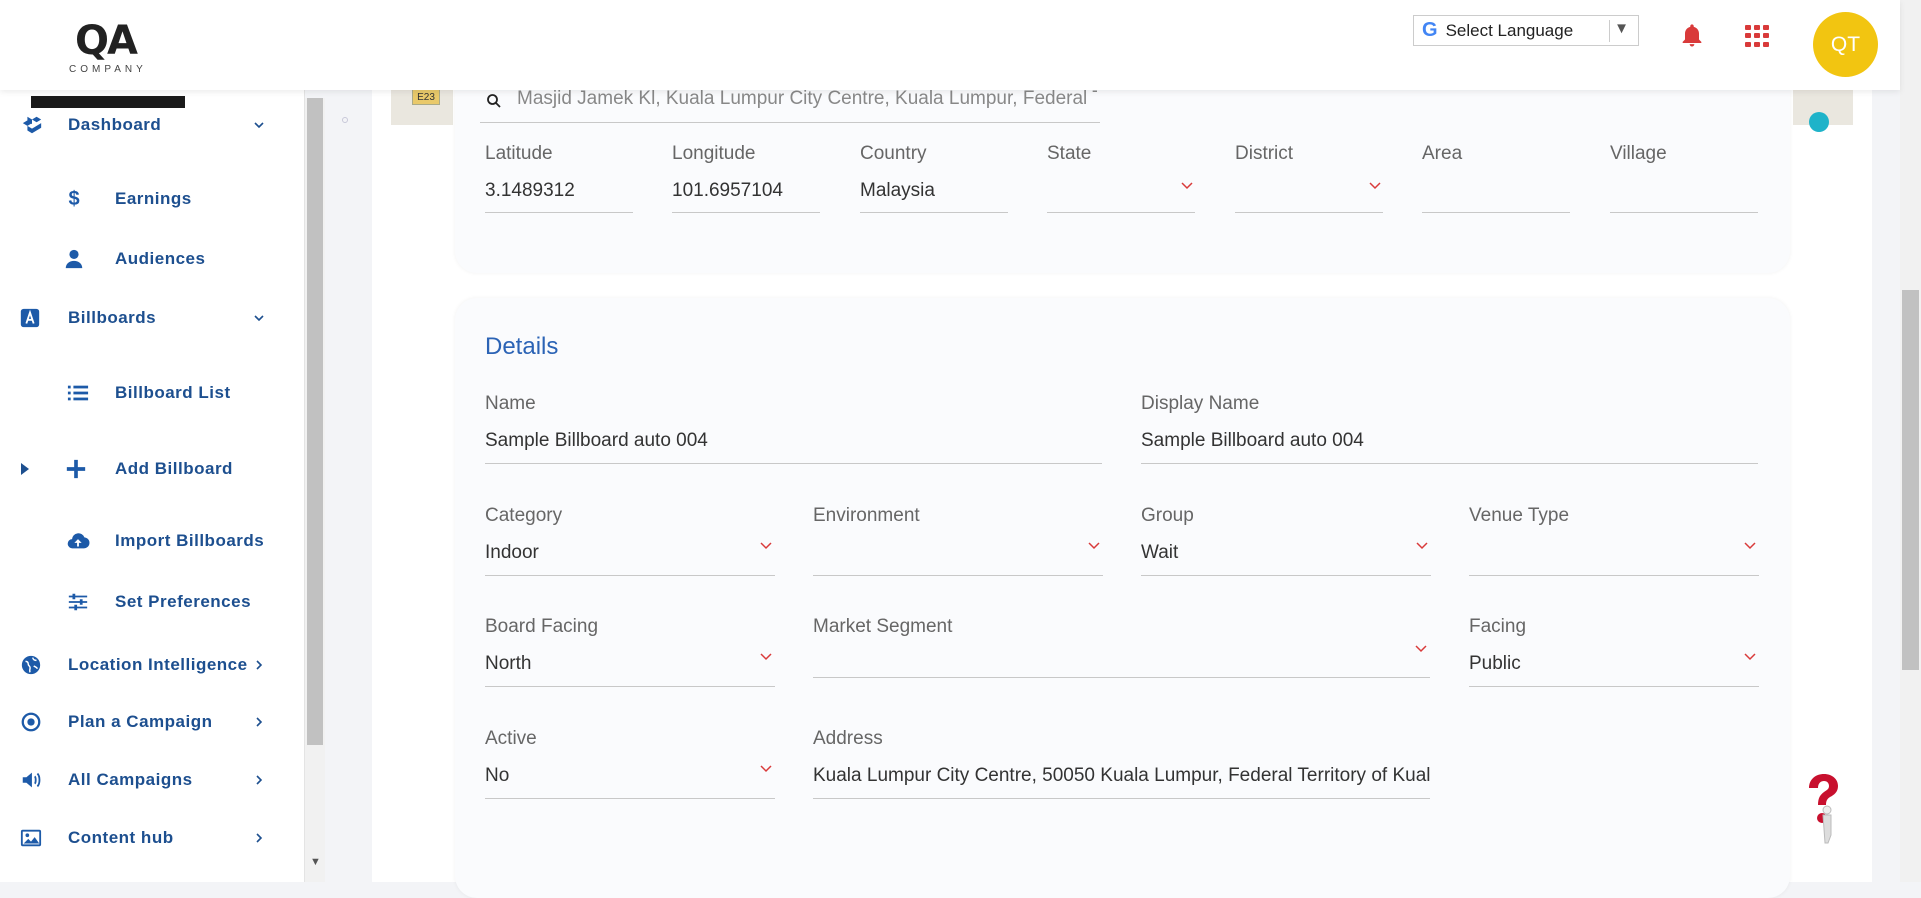 Image resolution: width=1921 pixels, height=898 pixels. I want to click on sidebar-item-plan-a-campaign: Plan a Campaign, so click(145, 722).